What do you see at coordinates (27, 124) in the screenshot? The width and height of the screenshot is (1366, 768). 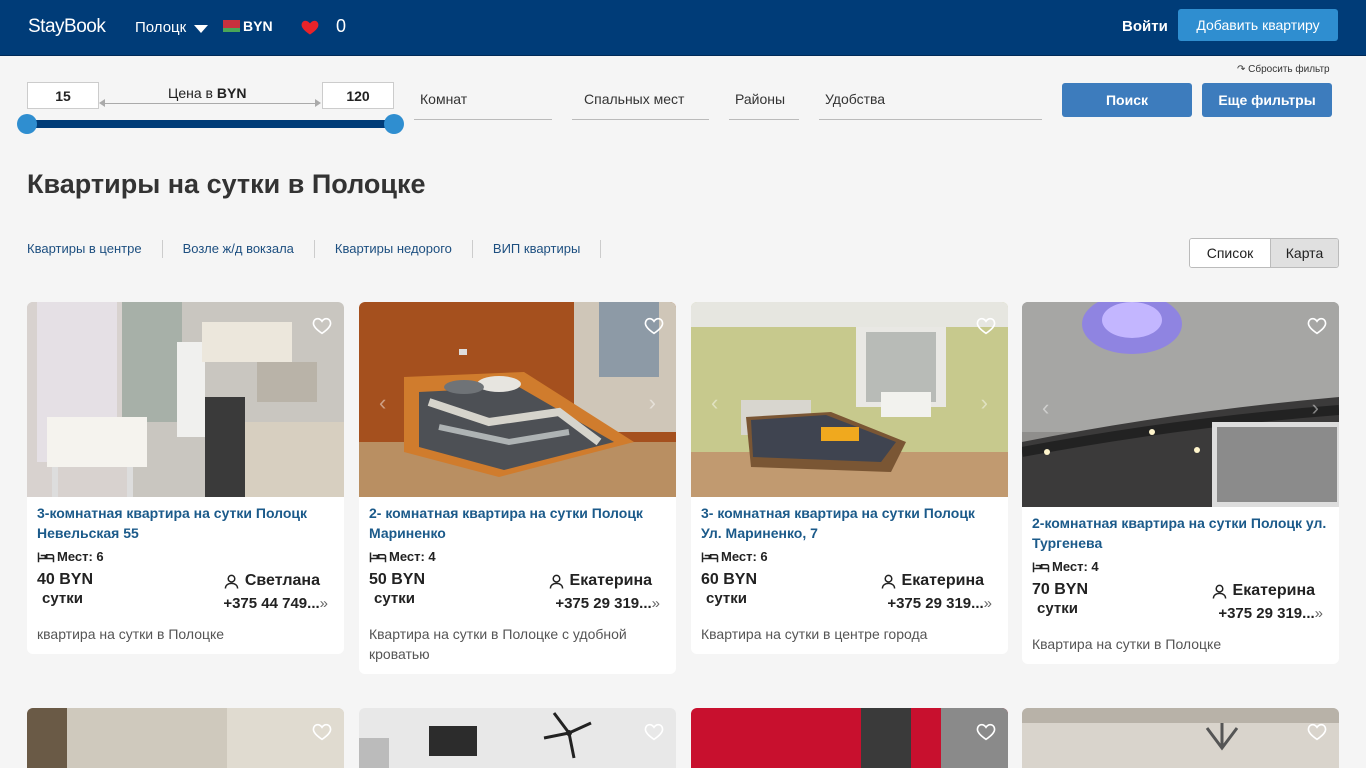 I see `price-slider-min-handle` at bounding box center [27, 124].